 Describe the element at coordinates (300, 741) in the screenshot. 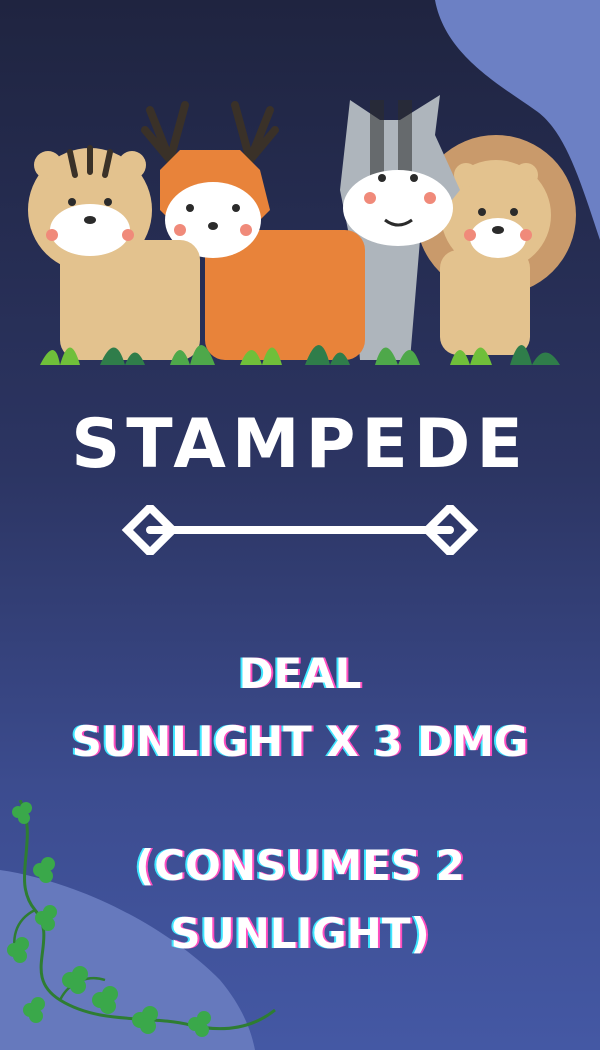

I see `description-line-2: SUNLIGHT X 3 DMG` at that location.